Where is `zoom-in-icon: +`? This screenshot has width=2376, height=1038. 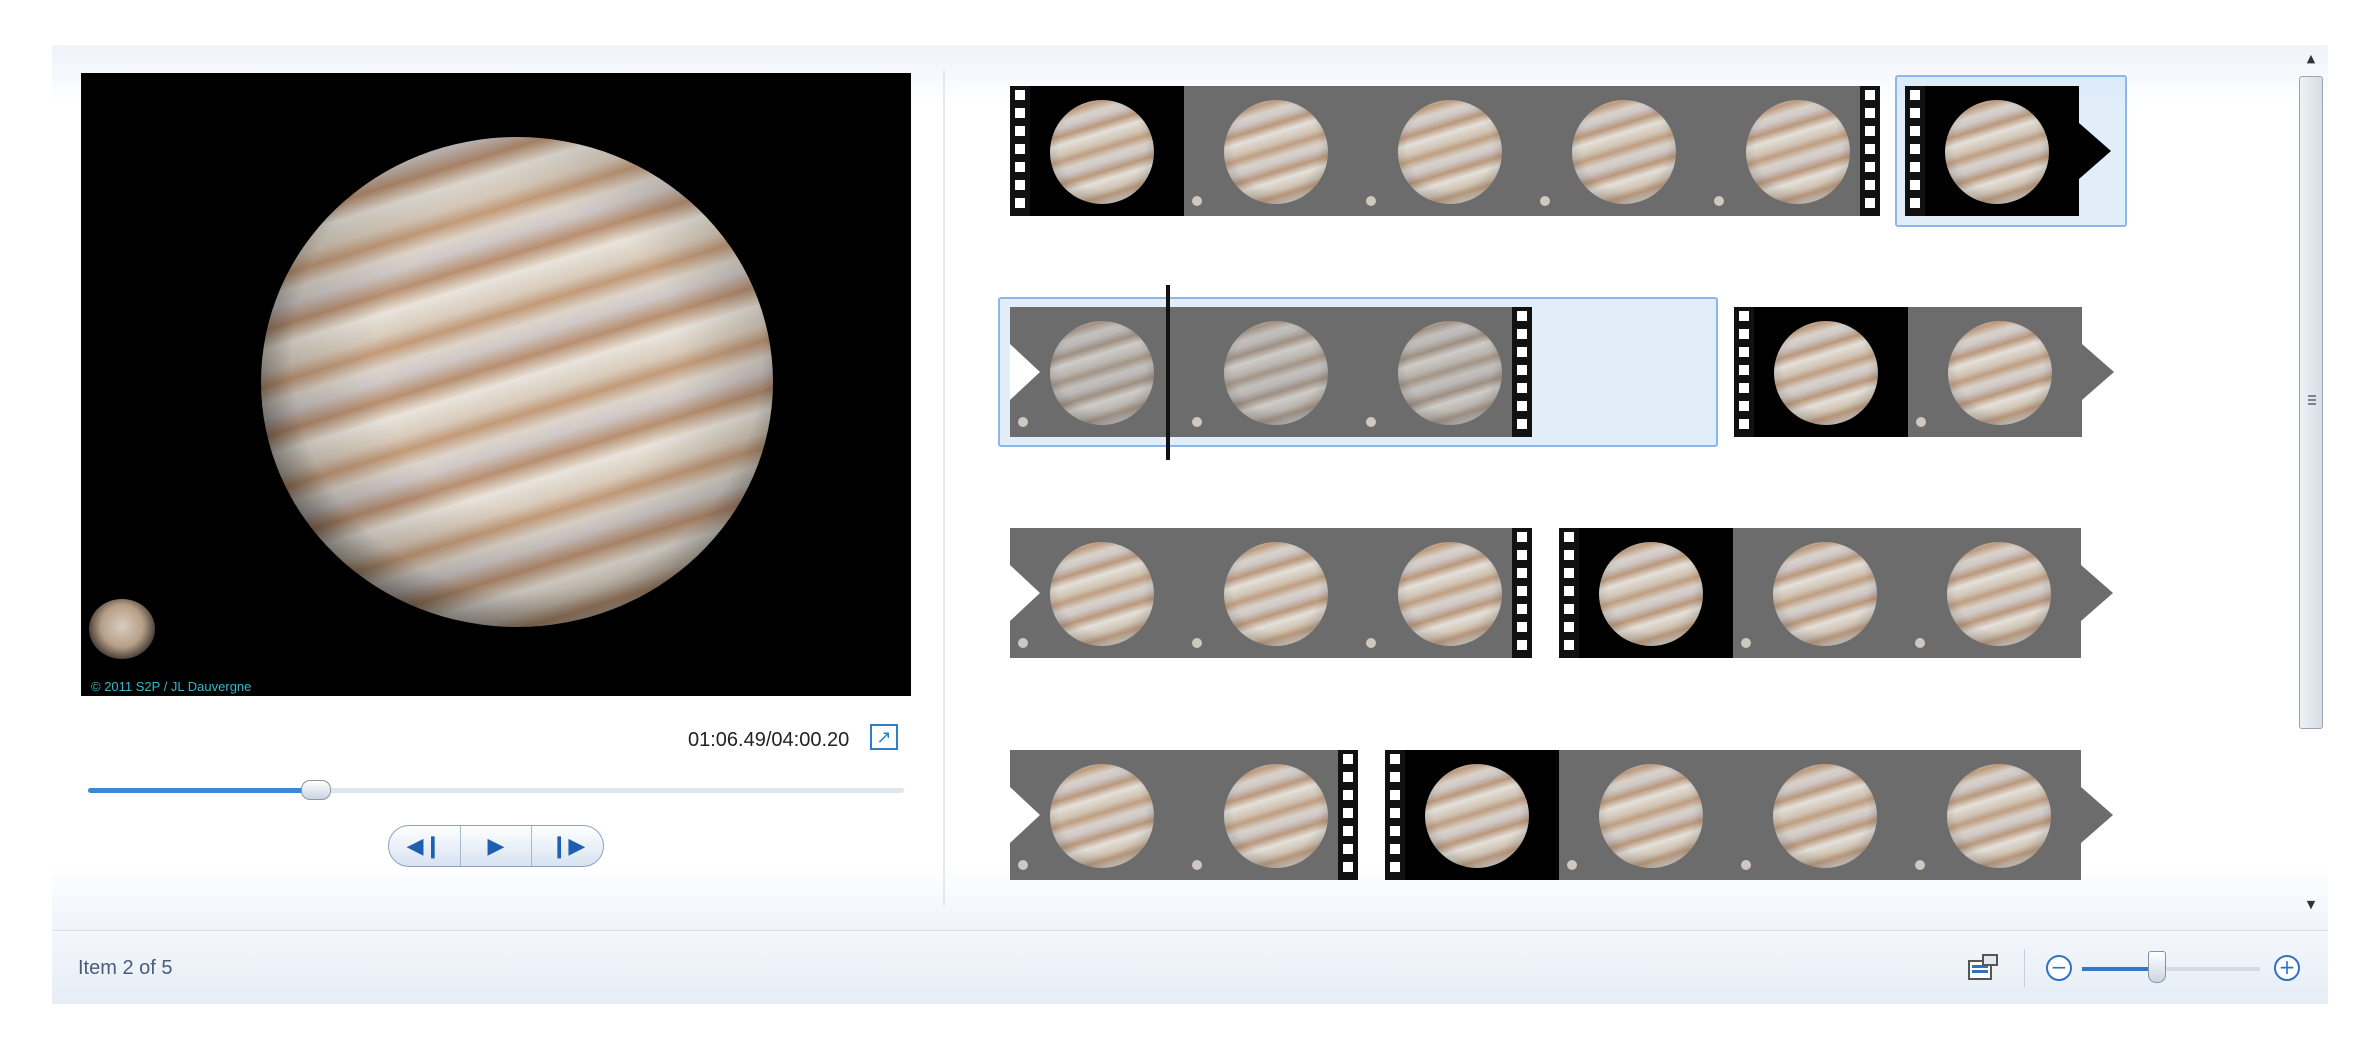
zoom-in-icon: + is located at coordinates (2287, 968).